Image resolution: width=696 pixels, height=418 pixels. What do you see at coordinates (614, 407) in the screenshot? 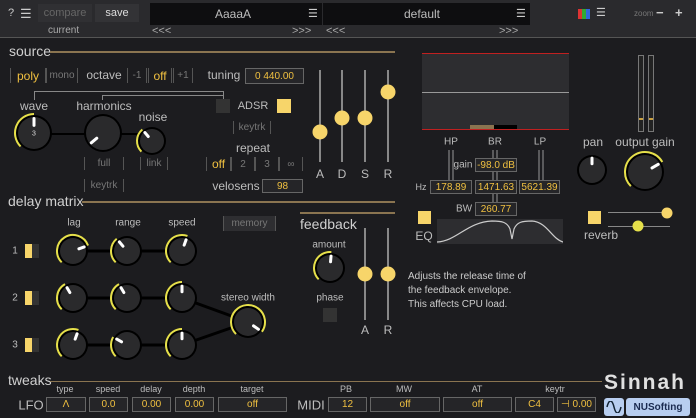
I see `sine-wave-icon` at bounding box center [614, 407].